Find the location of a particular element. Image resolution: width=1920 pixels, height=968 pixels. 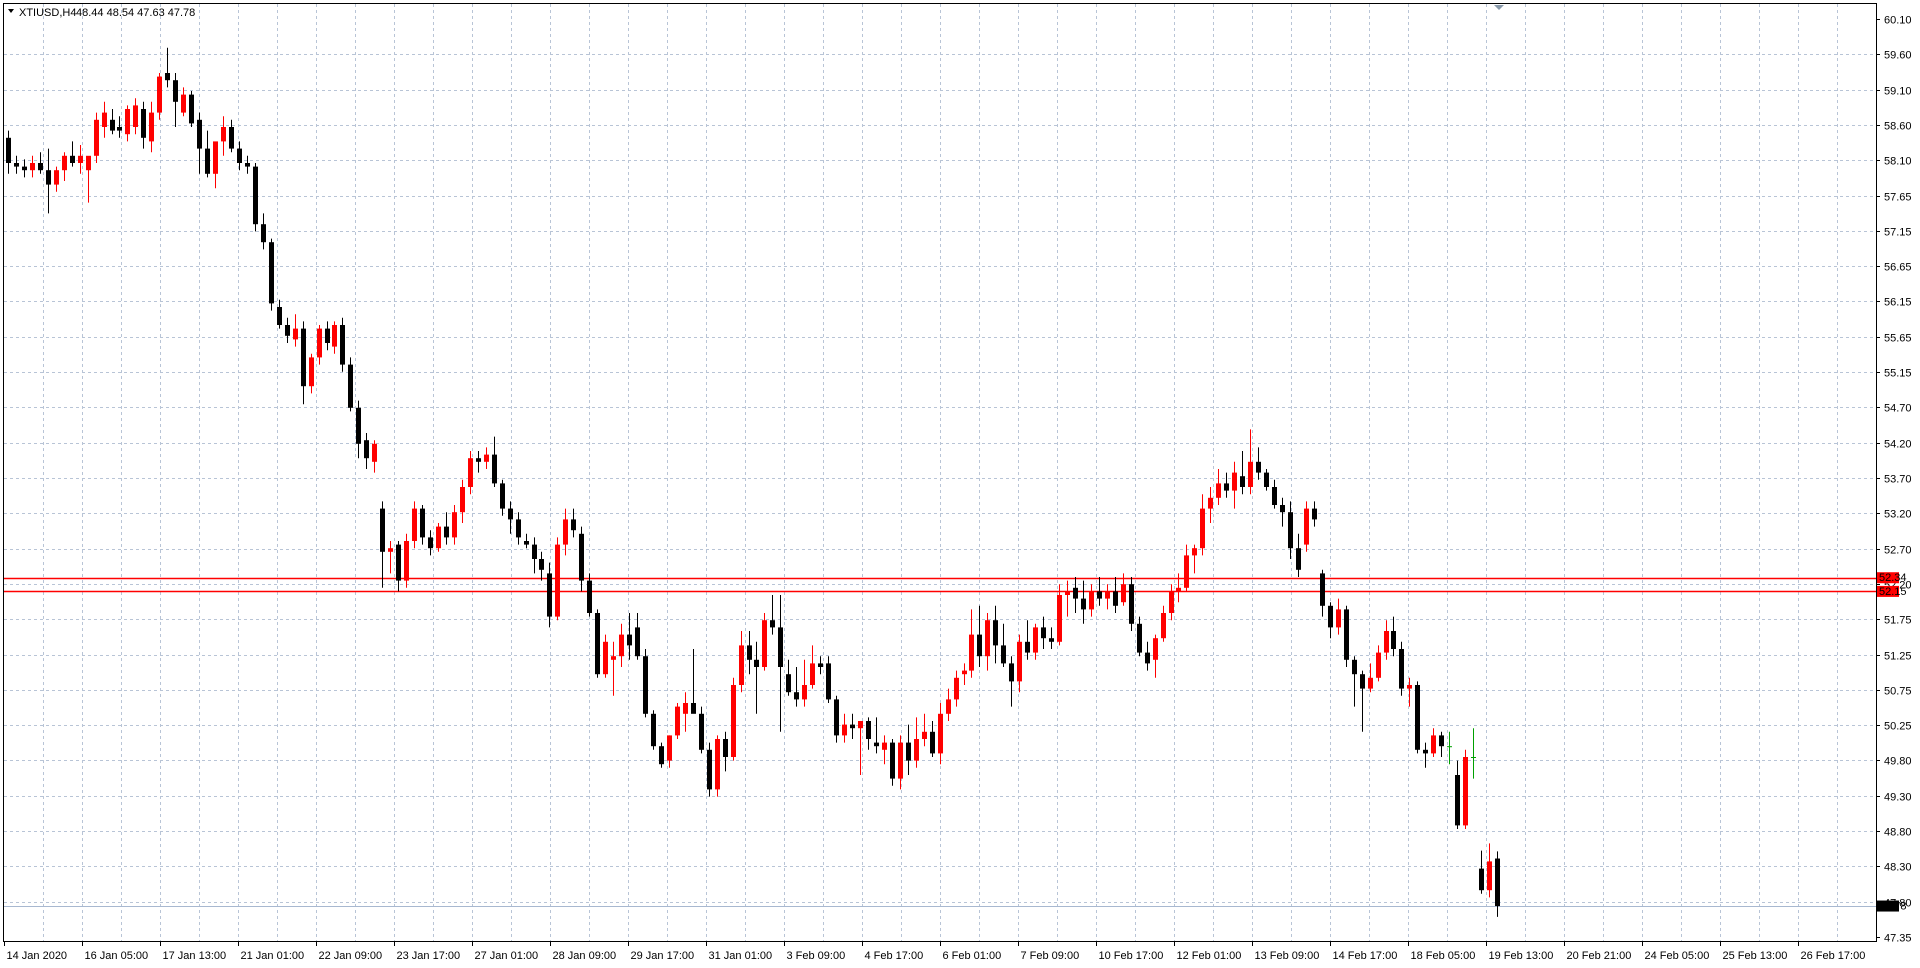

ohlc-readout: 48.44 48.54 47.63 47.78 is located at coordinates (135, 13).